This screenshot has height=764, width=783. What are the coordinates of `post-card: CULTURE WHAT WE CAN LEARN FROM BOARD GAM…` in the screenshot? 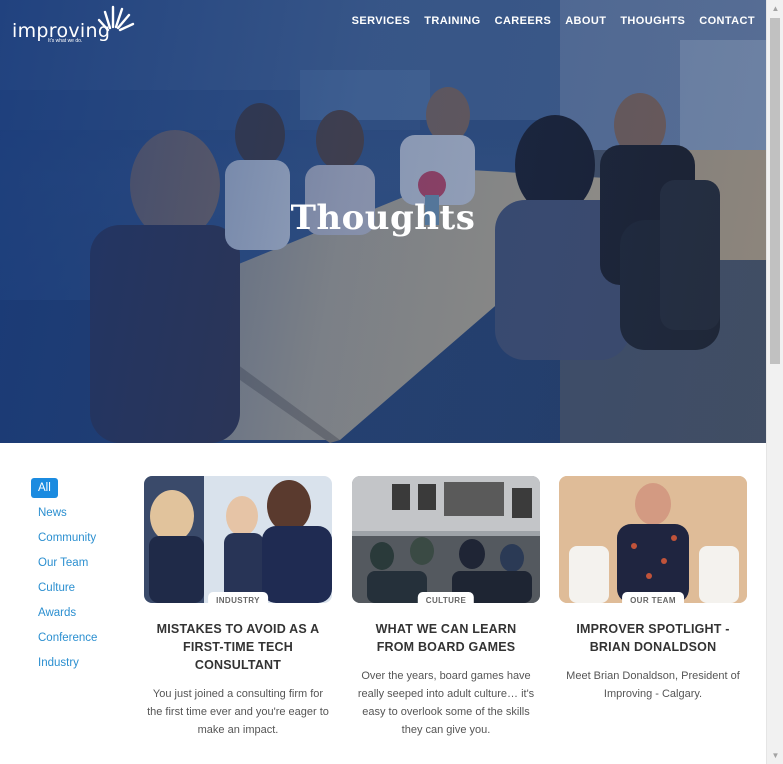 It's located at (446, 607).